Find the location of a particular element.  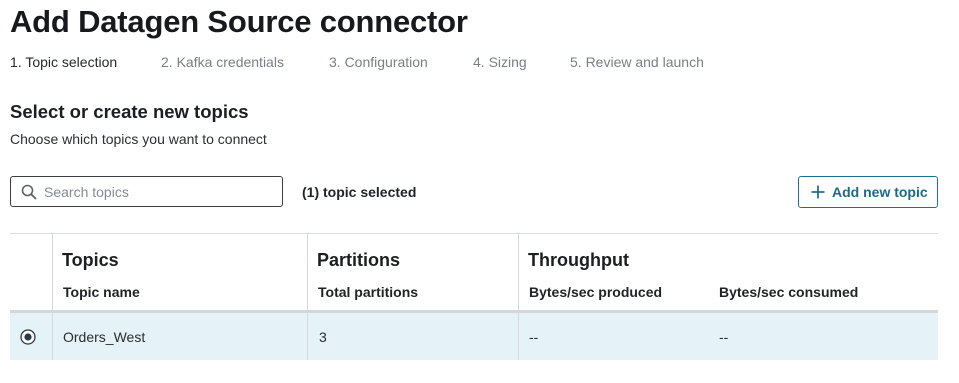

column-header-bytes-consumed: Bytes/sec consumed is located at coordinates (788, 292).